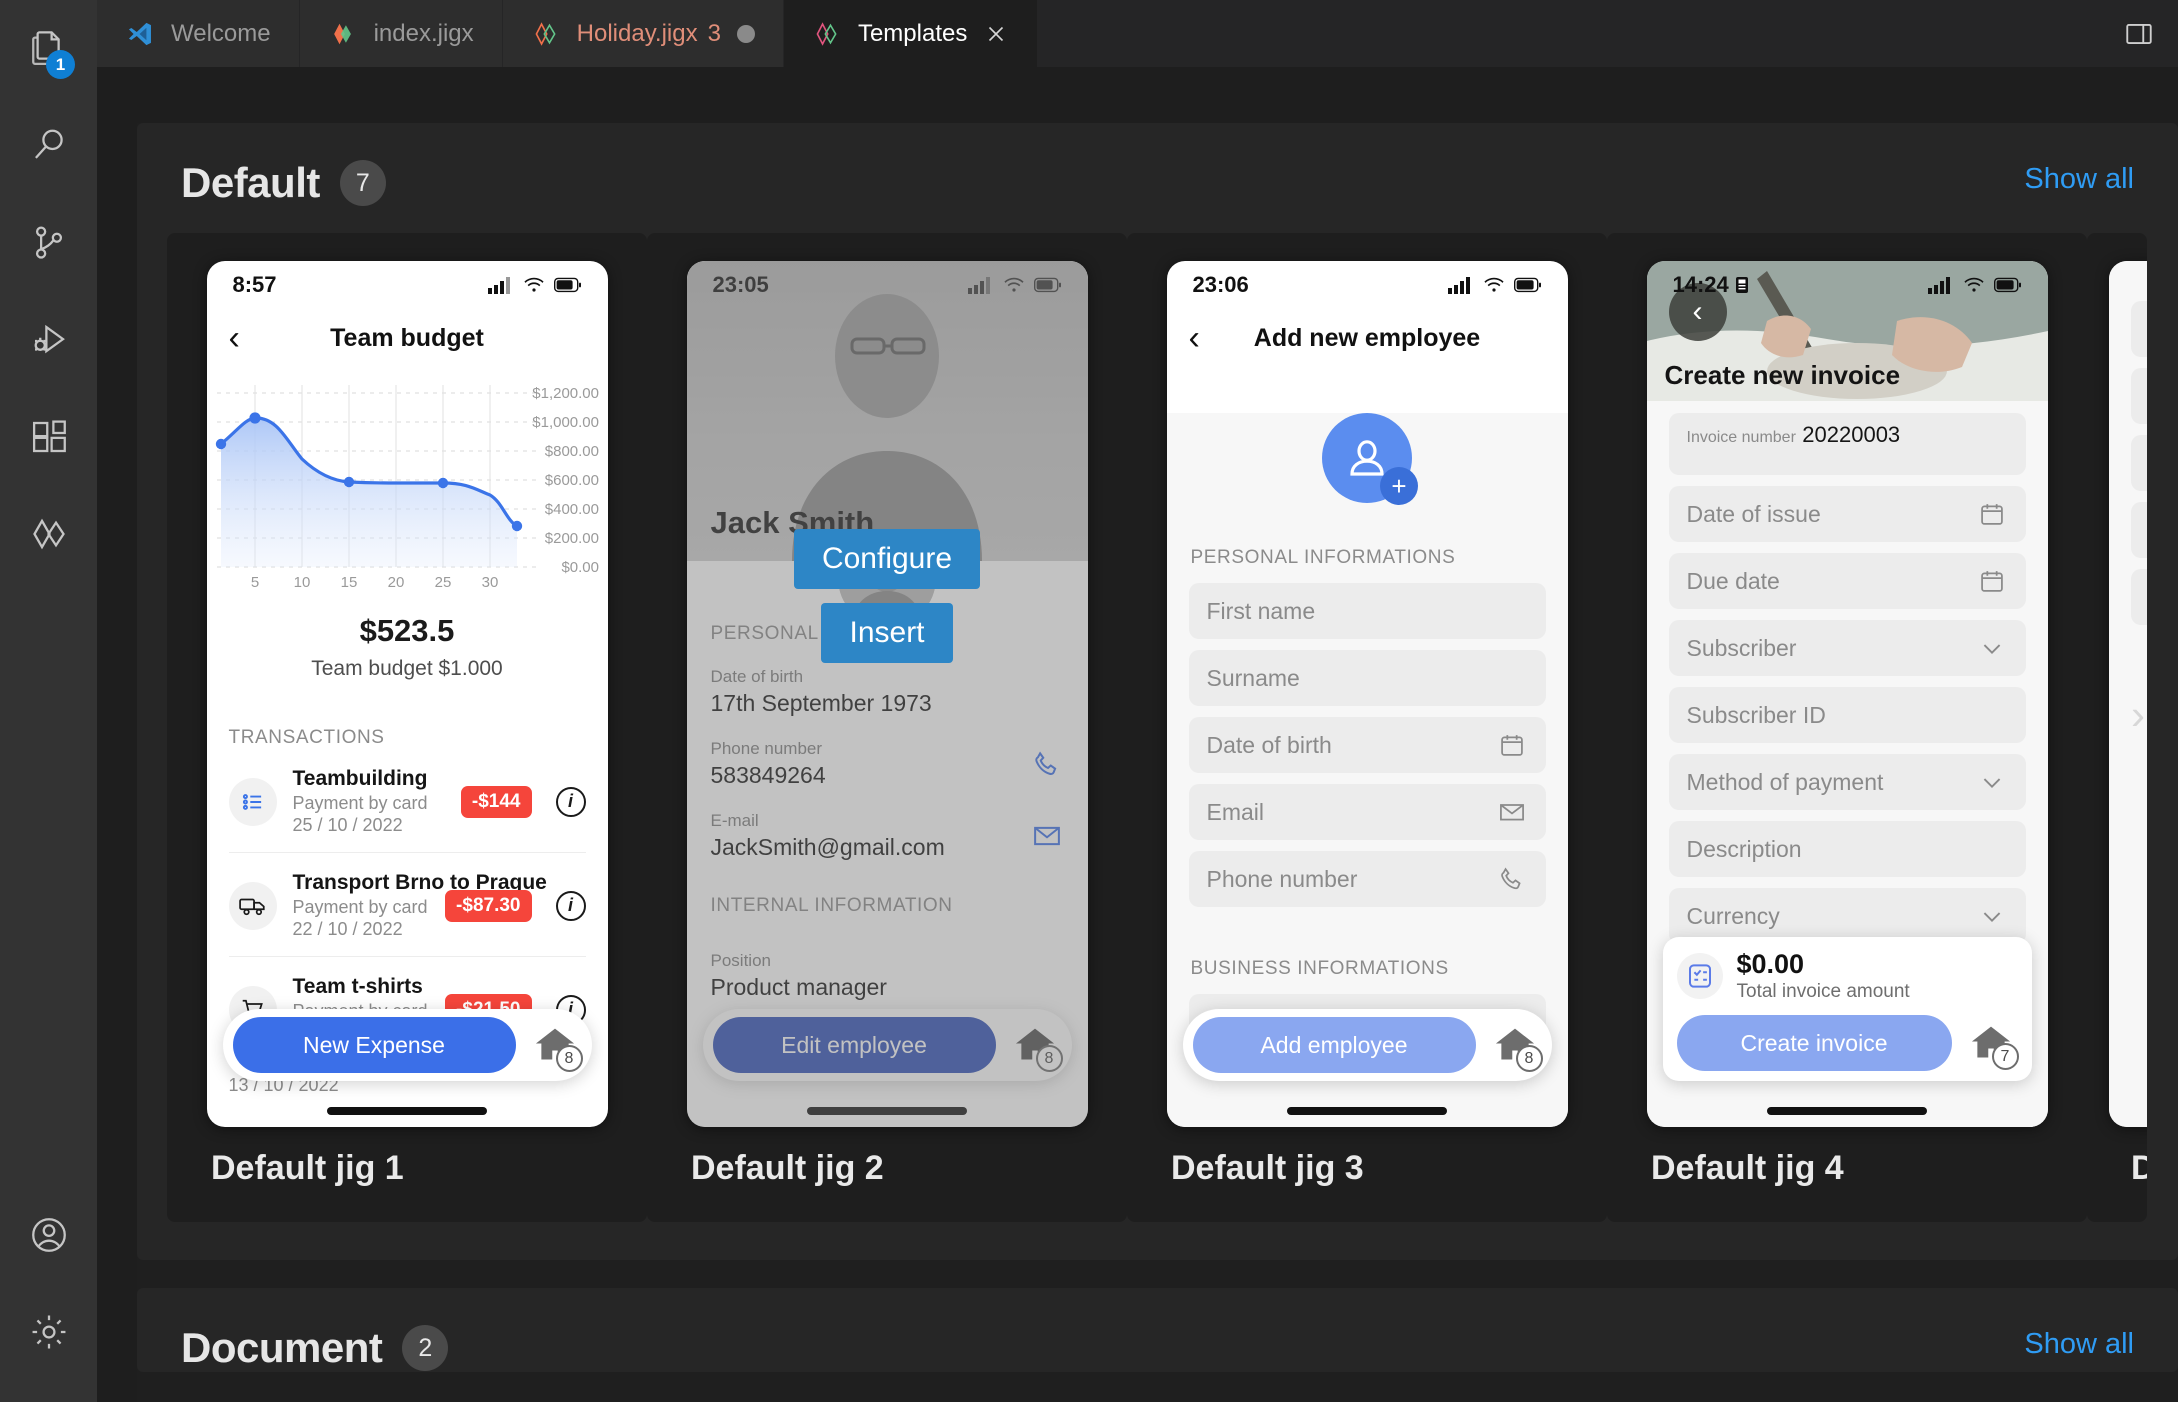  Describe the element at coordinates (1399, 486) in the screenshot. I see `plus-icon: +` at that location.